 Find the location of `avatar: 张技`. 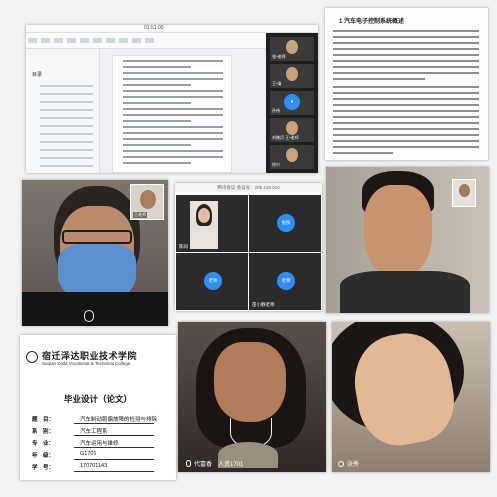

avatar: 张技 is located at coordinates (286, 223).